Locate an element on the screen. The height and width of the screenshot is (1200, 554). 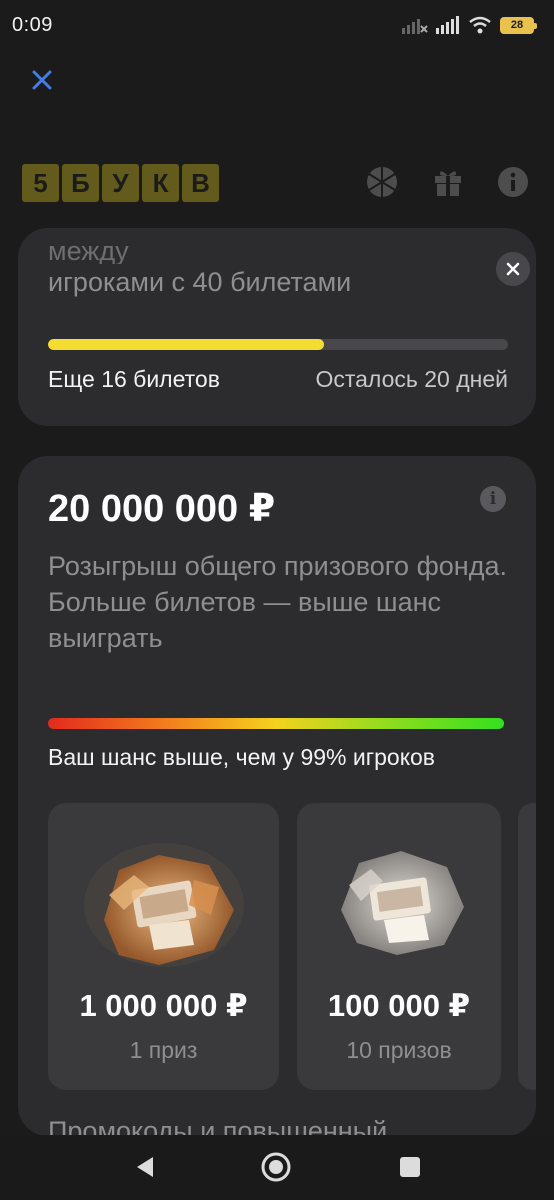
info-icon: i is located at coordinates (493, 499).